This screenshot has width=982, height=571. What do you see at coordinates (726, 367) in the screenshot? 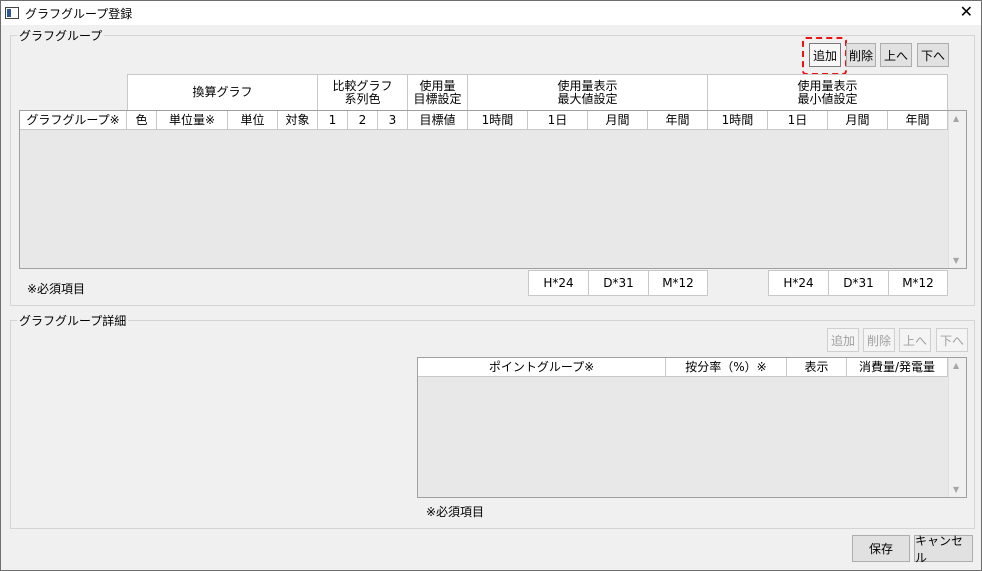
I see `col-header: 按分率（%）※` at bounding box center [726, 367].